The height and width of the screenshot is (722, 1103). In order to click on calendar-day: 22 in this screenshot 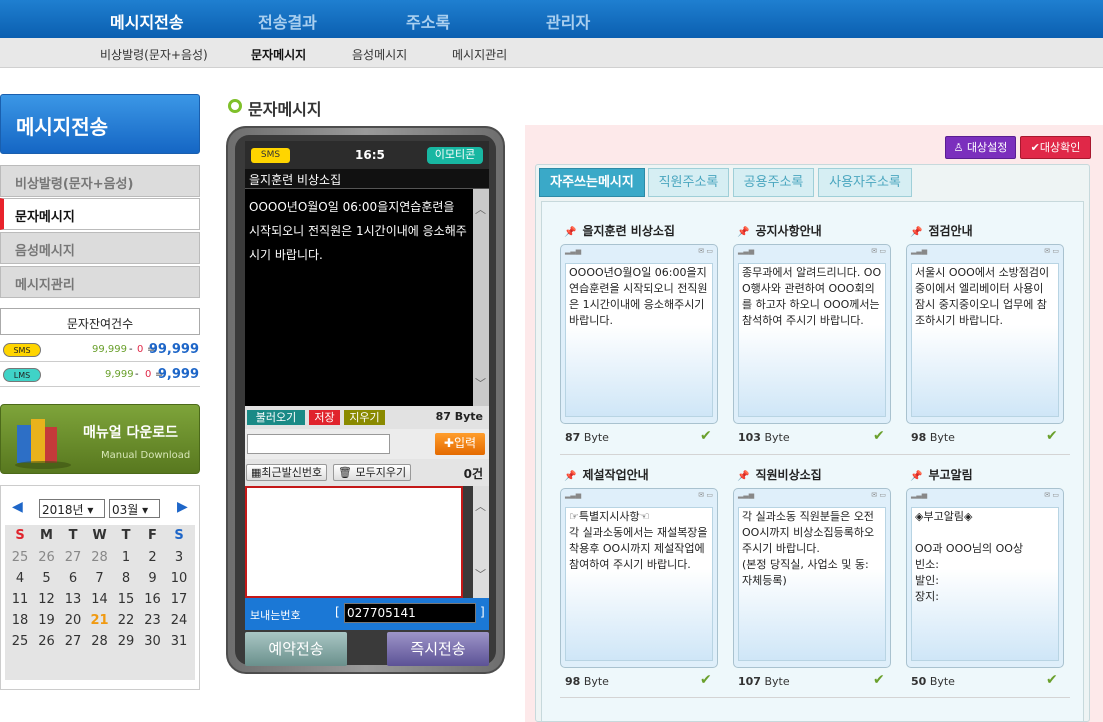, I will do `click(126, 620)`.